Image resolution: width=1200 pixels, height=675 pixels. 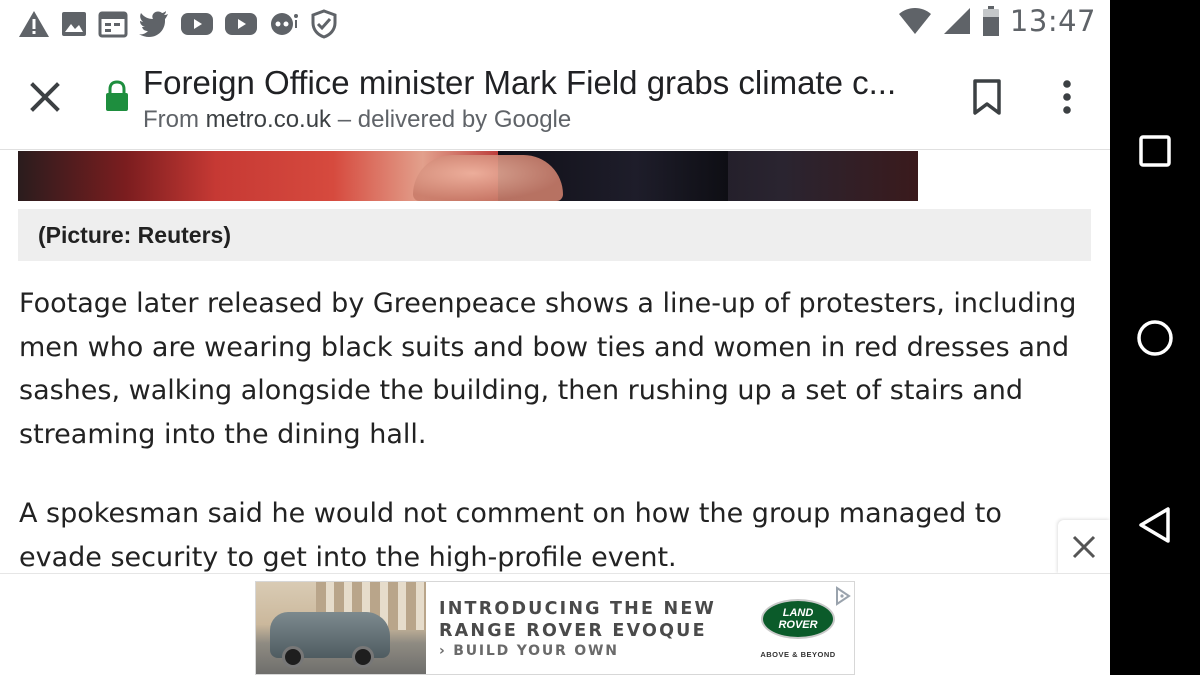 I want to click on back-button, so click(x=1155, y=525).